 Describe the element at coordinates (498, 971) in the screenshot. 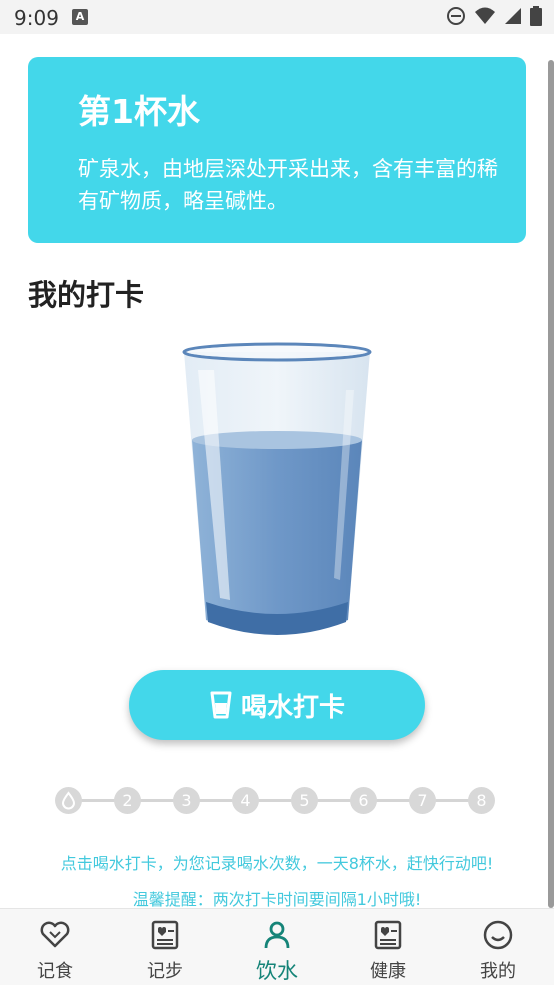

I see `nav-label-profile: 我的` at that location.